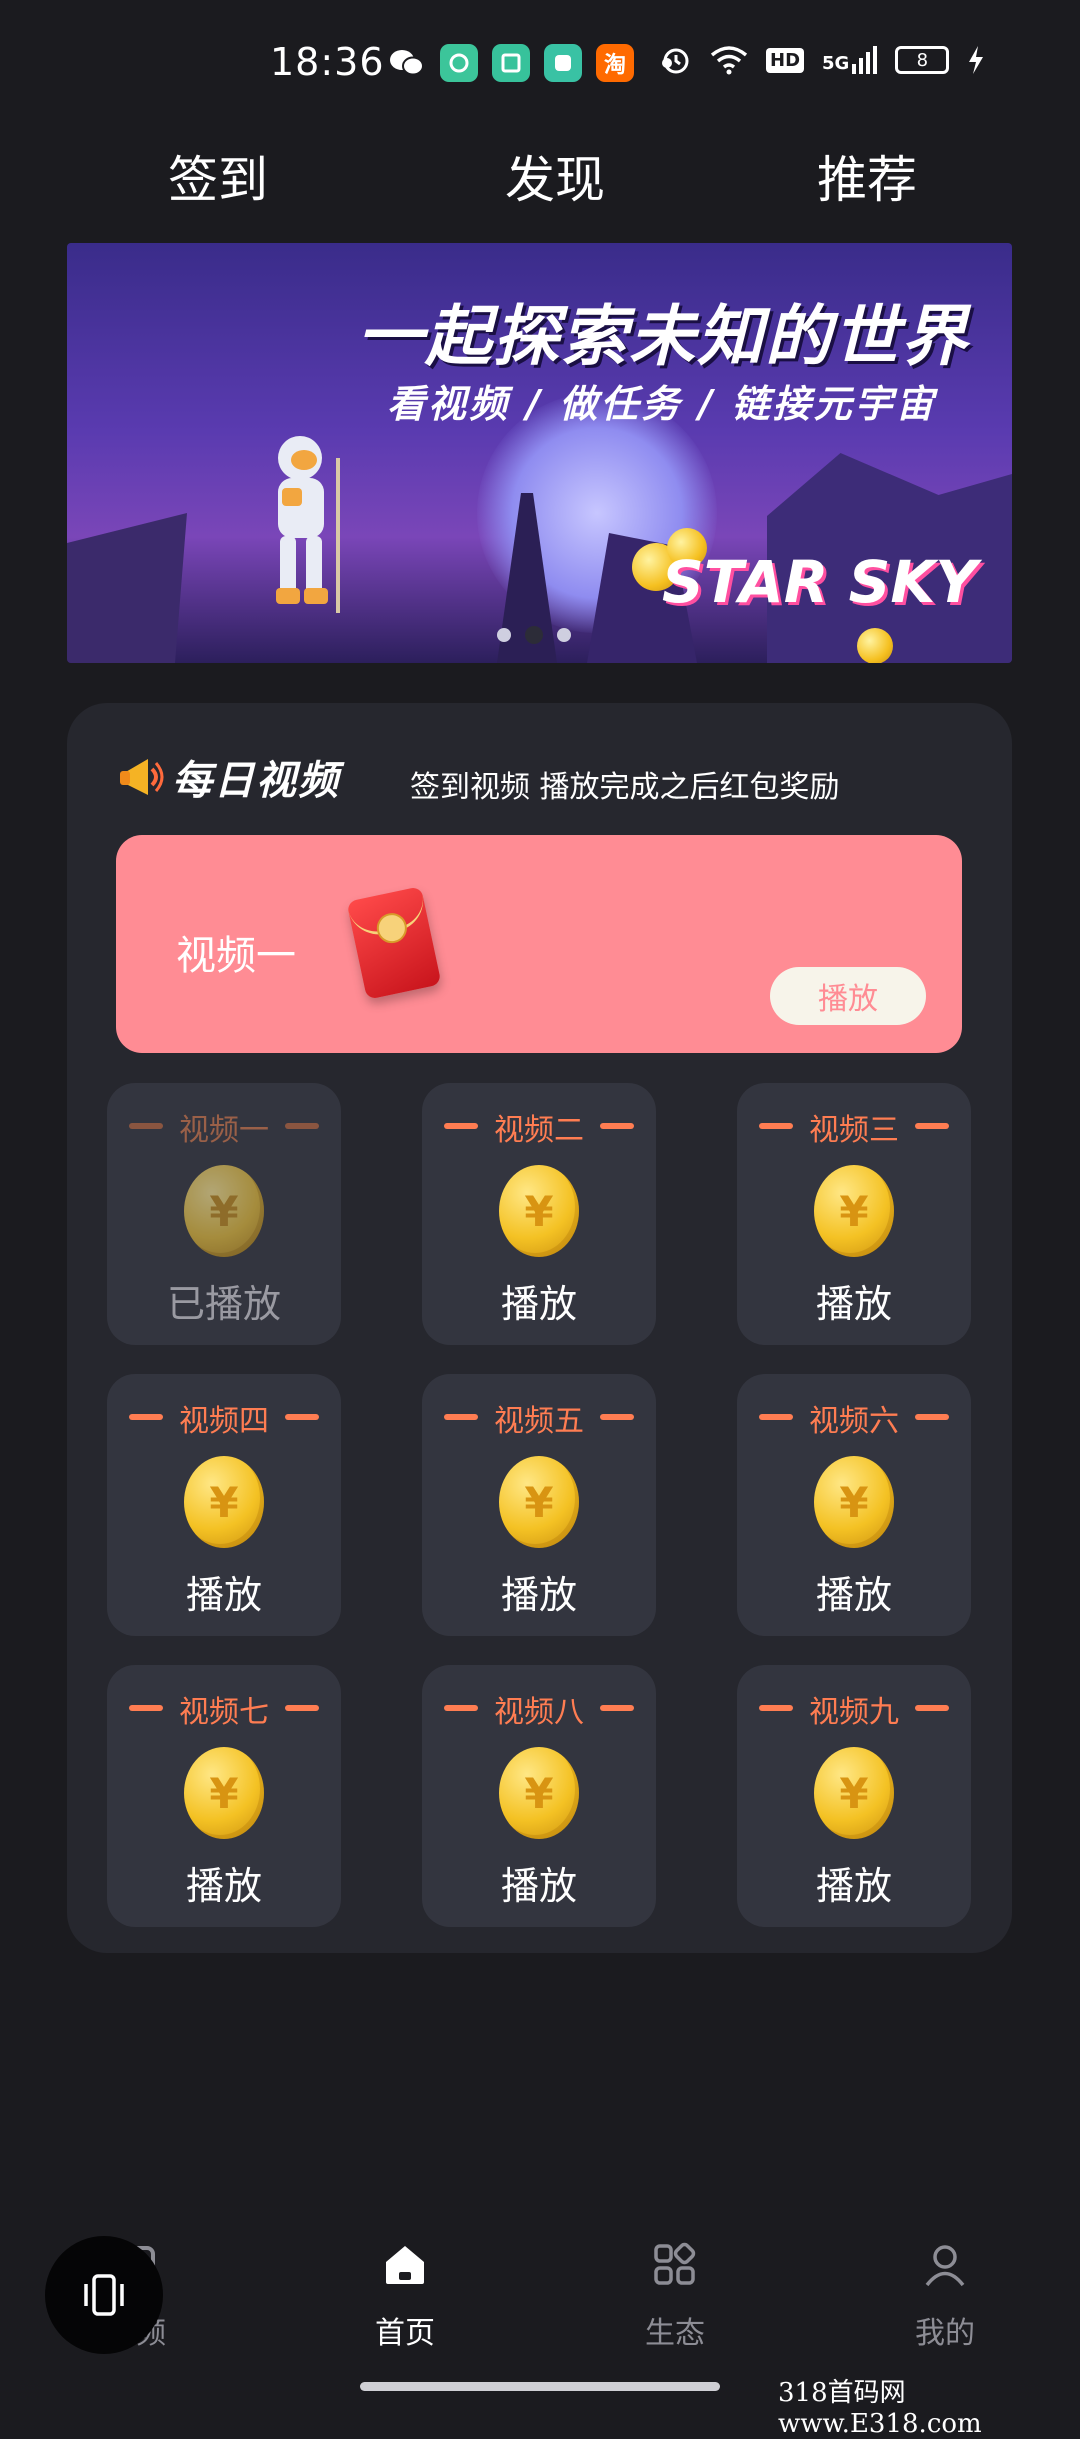  What do you see at coordinates (615, 63) in the screenshot?
I see `taobao-icon: 淘` at bounding box center [615, 63].